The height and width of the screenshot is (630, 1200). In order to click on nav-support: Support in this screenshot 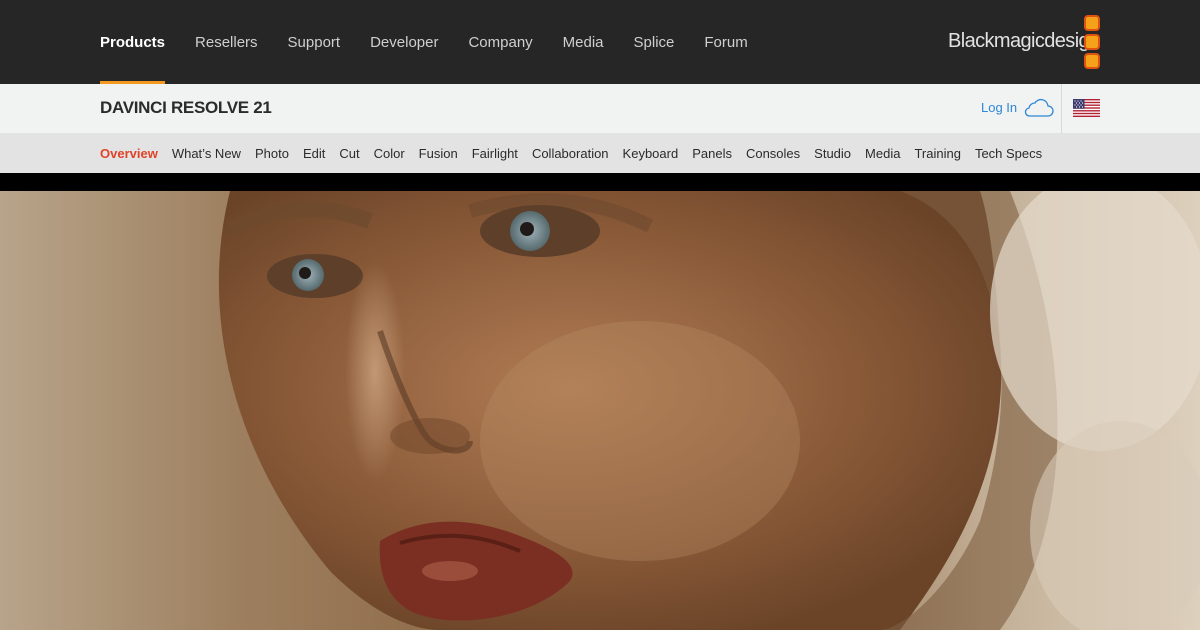, I will do `click(314, 42)`.